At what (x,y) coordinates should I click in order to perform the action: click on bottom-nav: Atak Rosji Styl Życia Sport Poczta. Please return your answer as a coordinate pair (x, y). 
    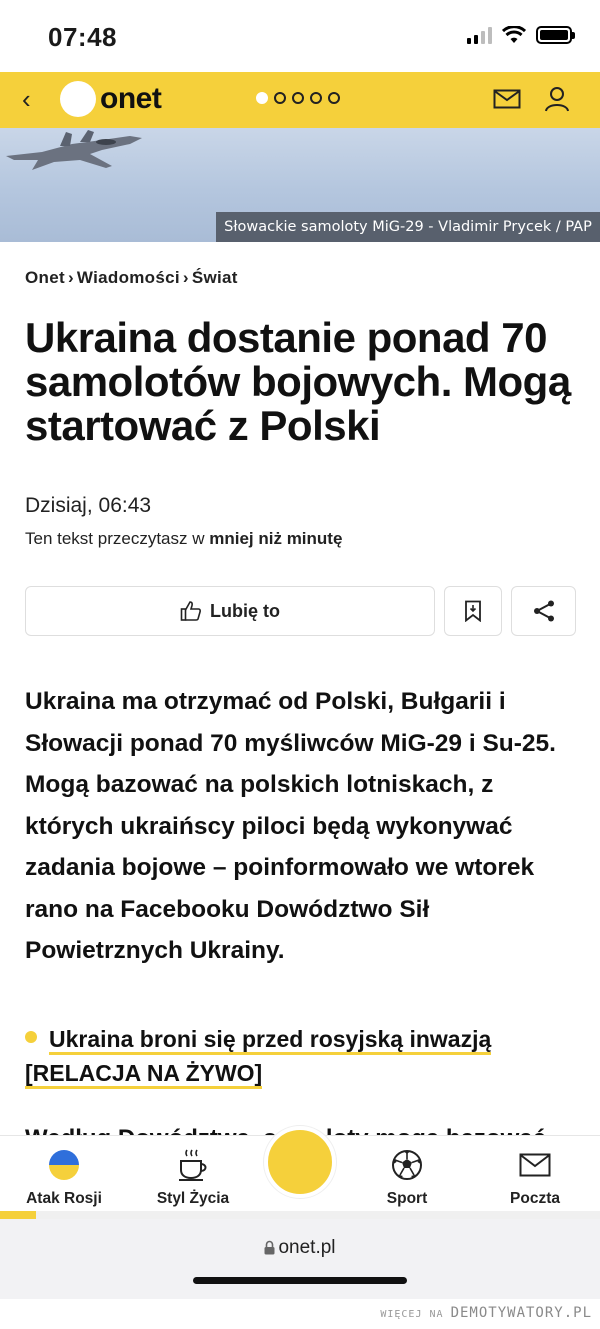
    Looking at the image, I should click on (300, 1168).